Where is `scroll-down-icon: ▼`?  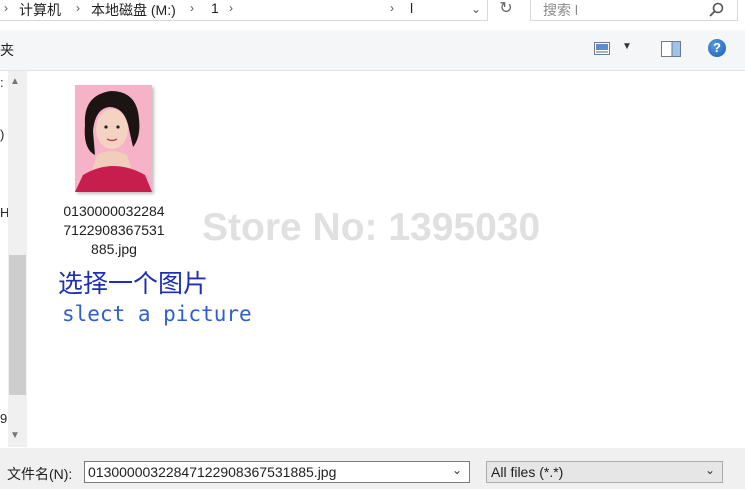 scroll-down-icon: ▼ is located at coordinates (15, 435).